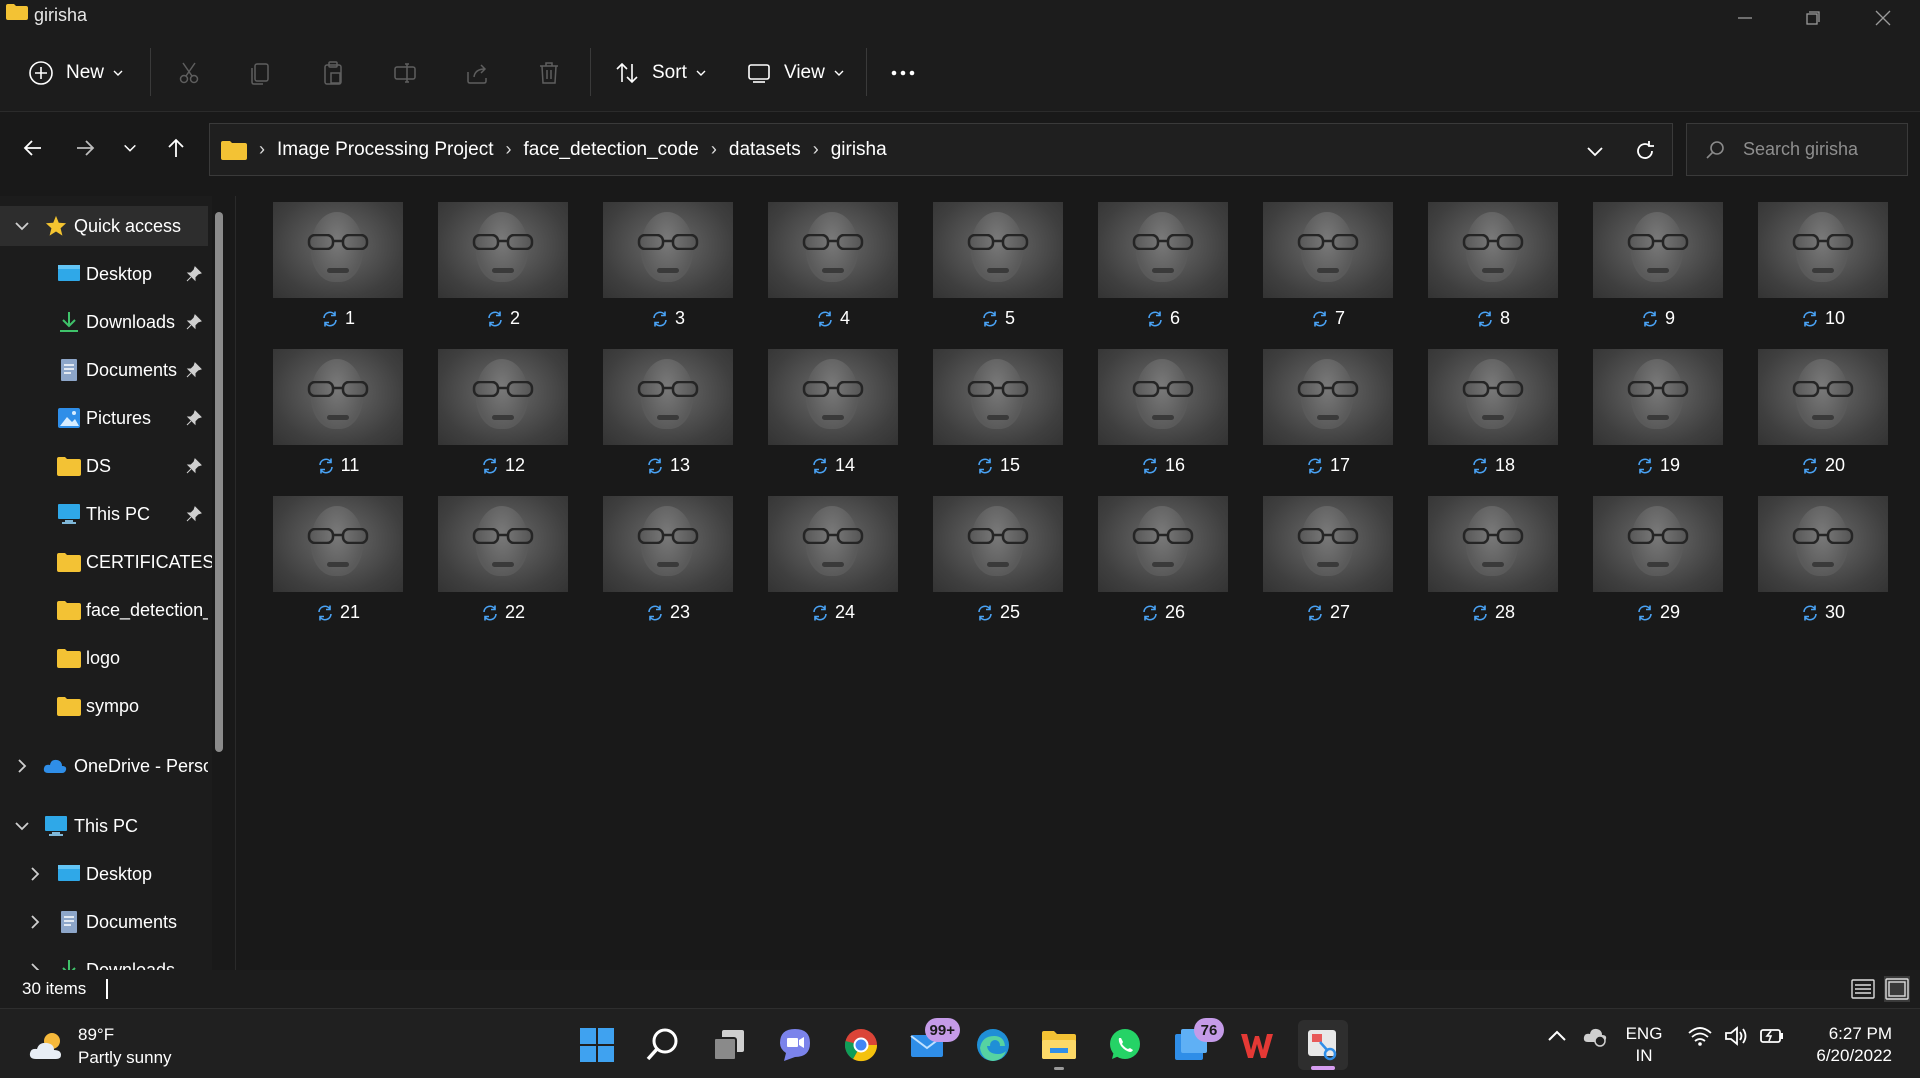 This screenshot has height=1078, width=1920. I want to click on file-name-label: 21, so click(350, 612).